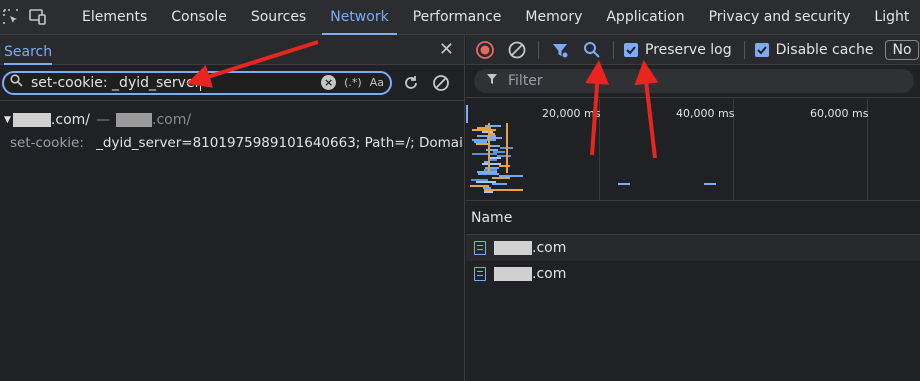  Describe the element at coordinates (553, 17) in the screenshot. I see `tab-memory: Memory` at that location.